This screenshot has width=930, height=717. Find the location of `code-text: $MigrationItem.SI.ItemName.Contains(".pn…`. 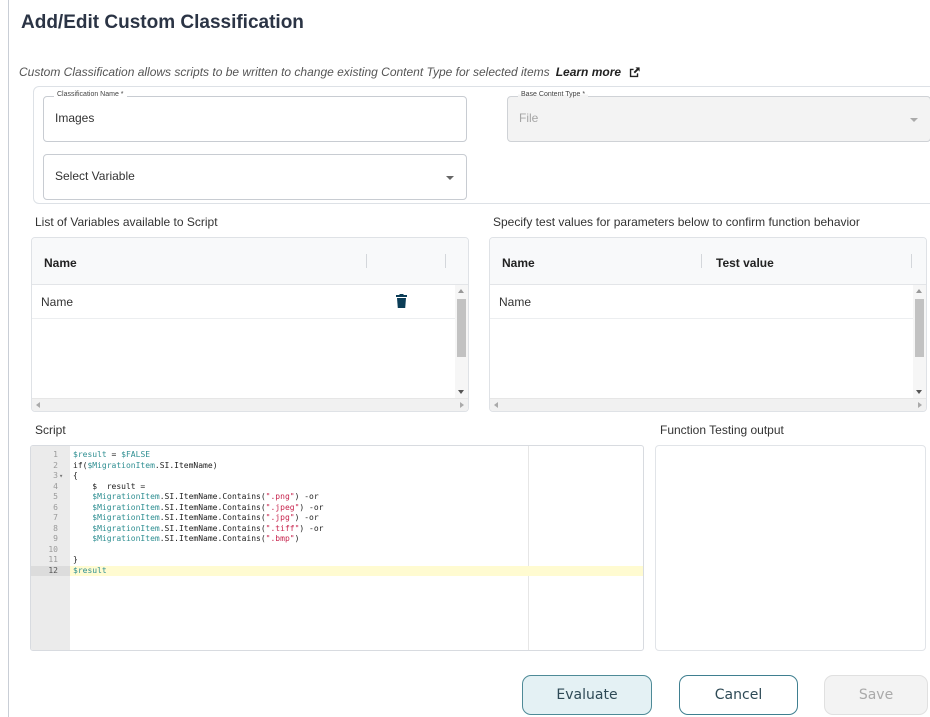

code-text: $MigrationItem.SI.ItemName.Contains(".pn… is located at coordinates (205, 496).